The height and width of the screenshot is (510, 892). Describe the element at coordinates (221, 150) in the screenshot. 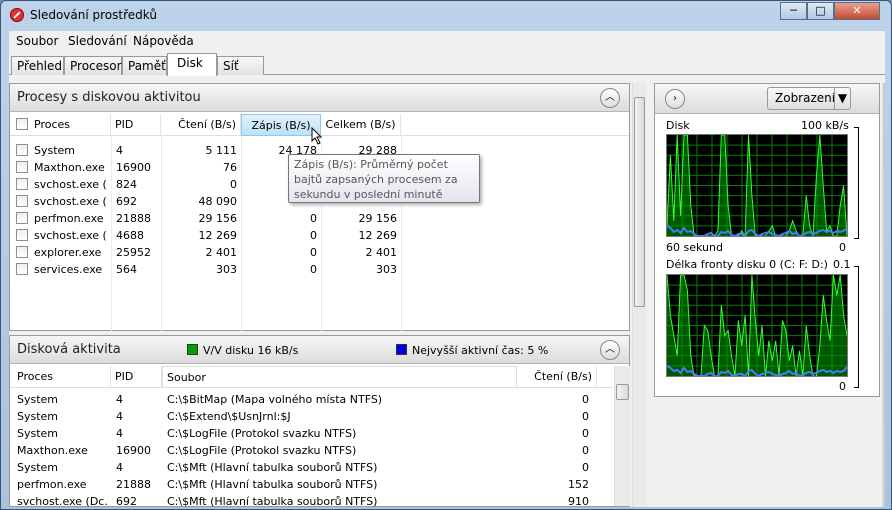

I see `cell-cteni: 5 111` at that location.